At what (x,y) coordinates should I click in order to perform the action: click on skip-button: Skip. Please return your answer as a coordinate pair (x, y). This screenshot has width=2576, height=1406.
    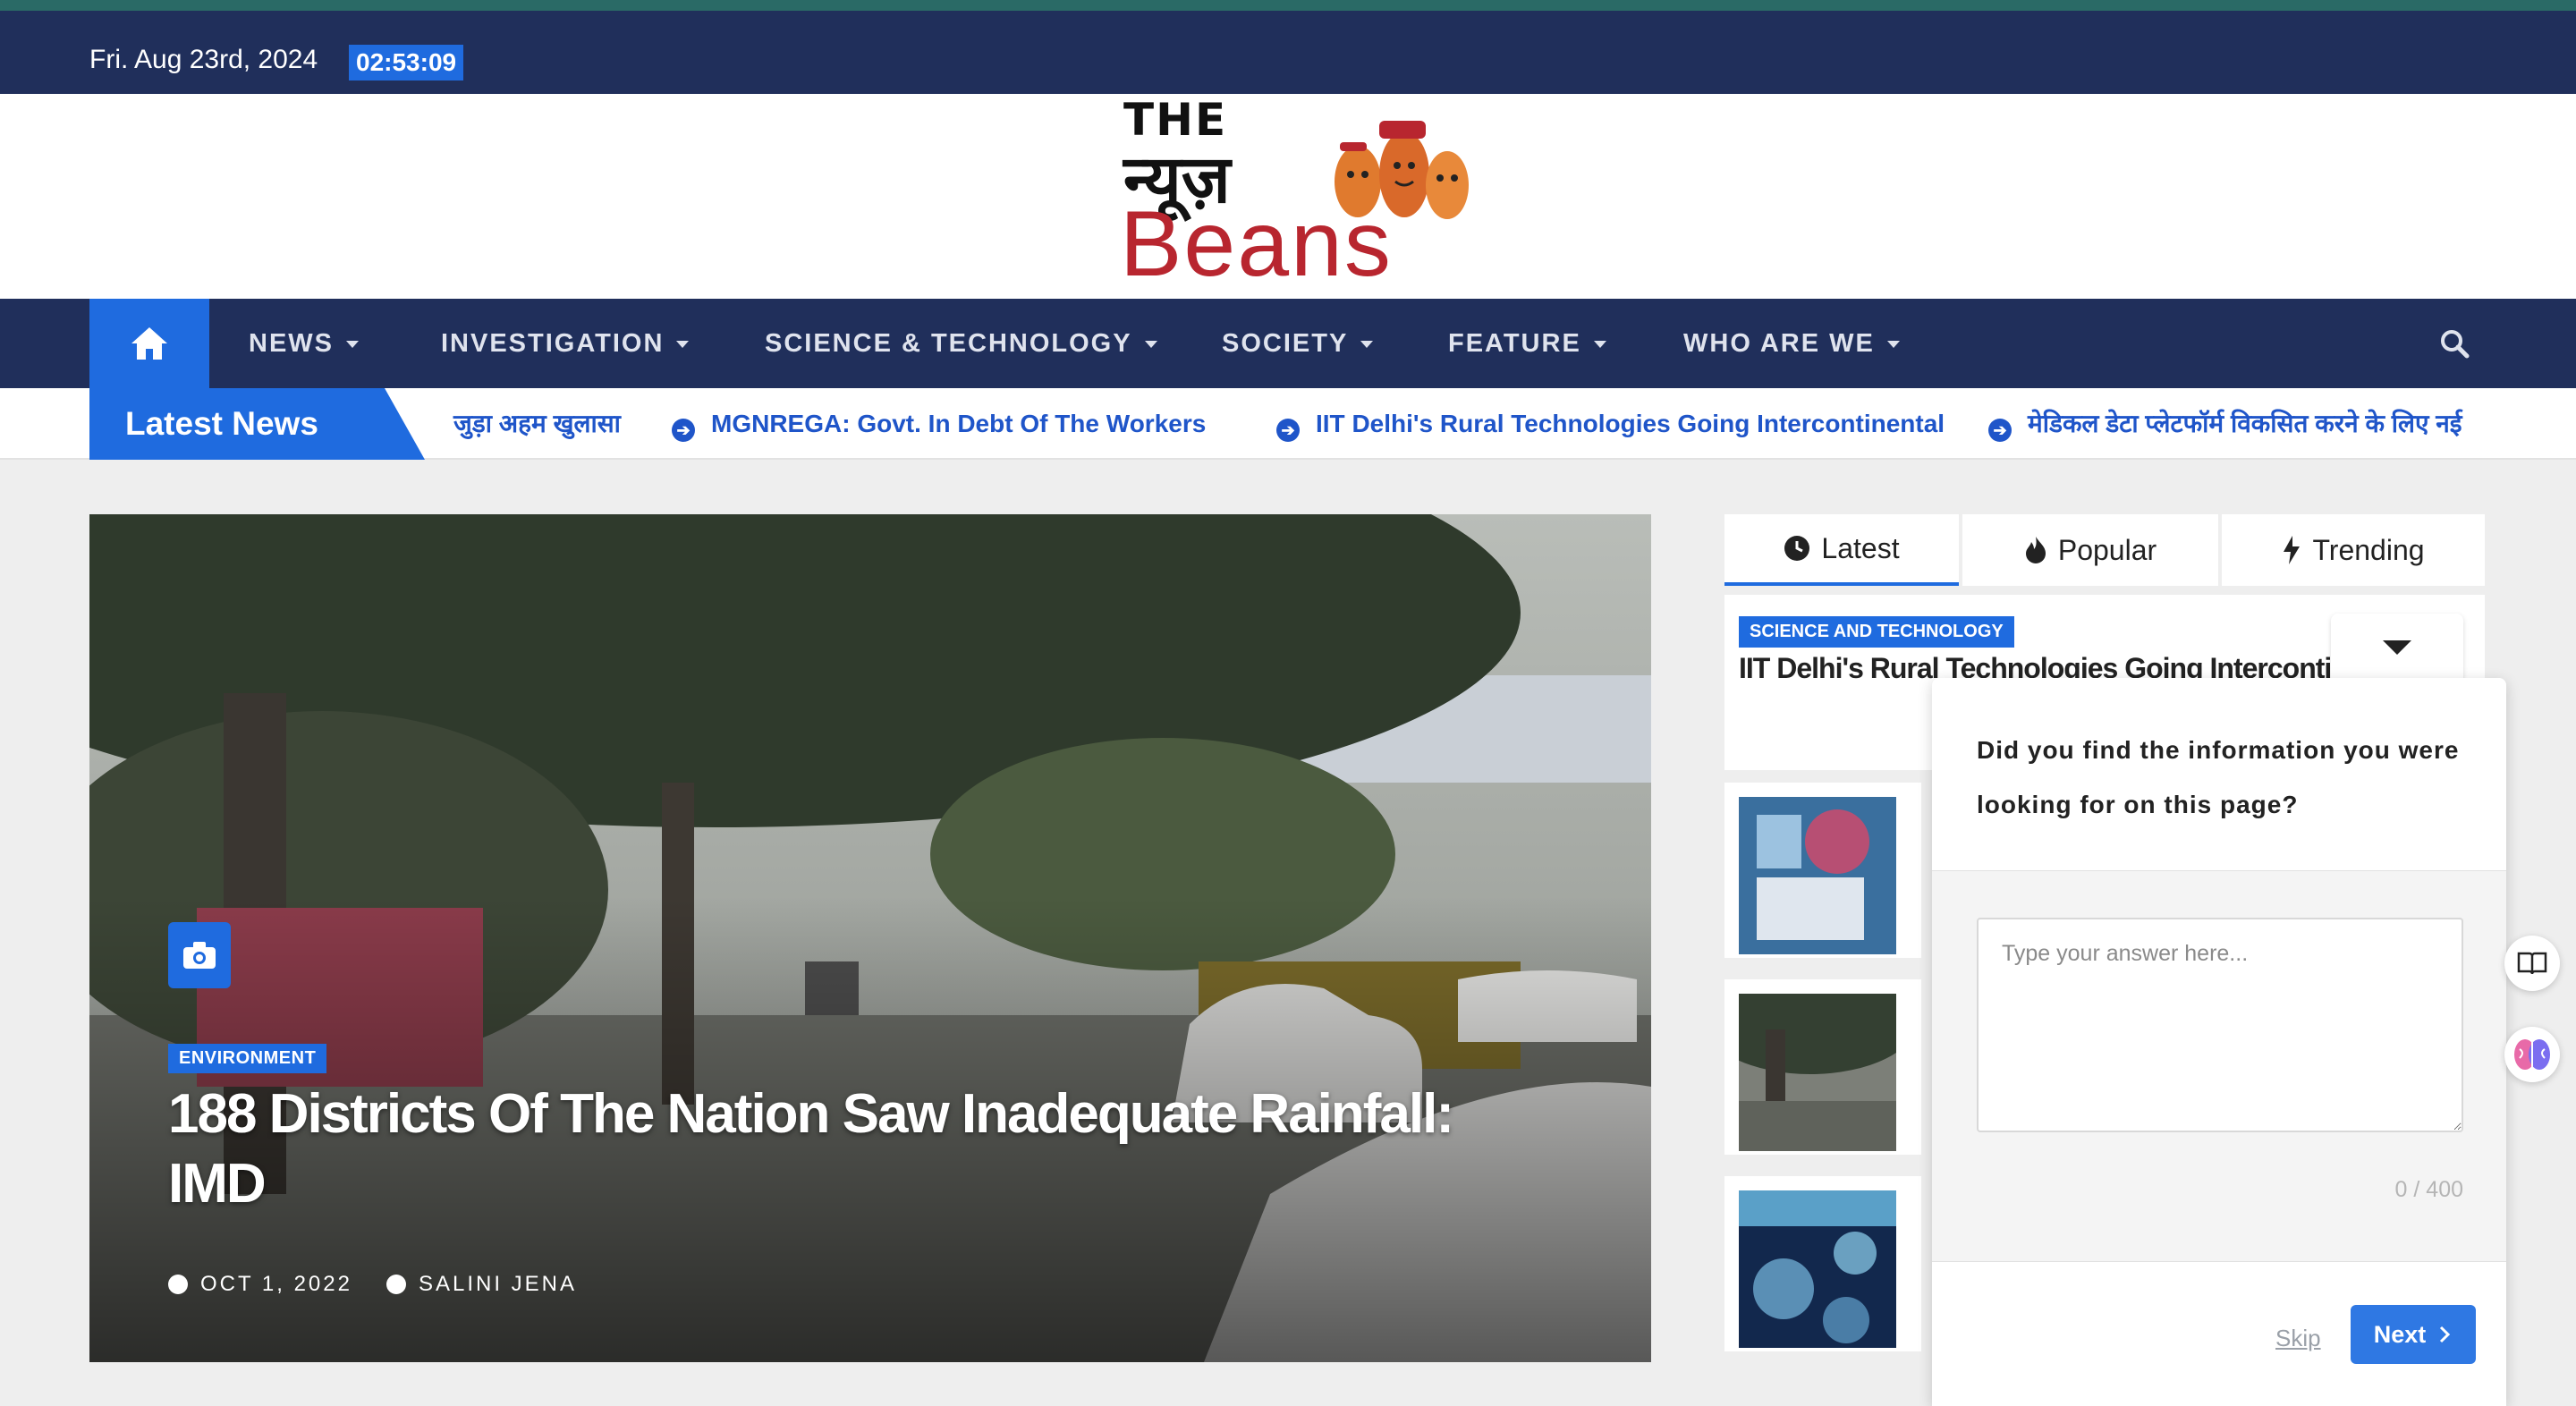
    Looking at the image, I should click on (2298, 1339).